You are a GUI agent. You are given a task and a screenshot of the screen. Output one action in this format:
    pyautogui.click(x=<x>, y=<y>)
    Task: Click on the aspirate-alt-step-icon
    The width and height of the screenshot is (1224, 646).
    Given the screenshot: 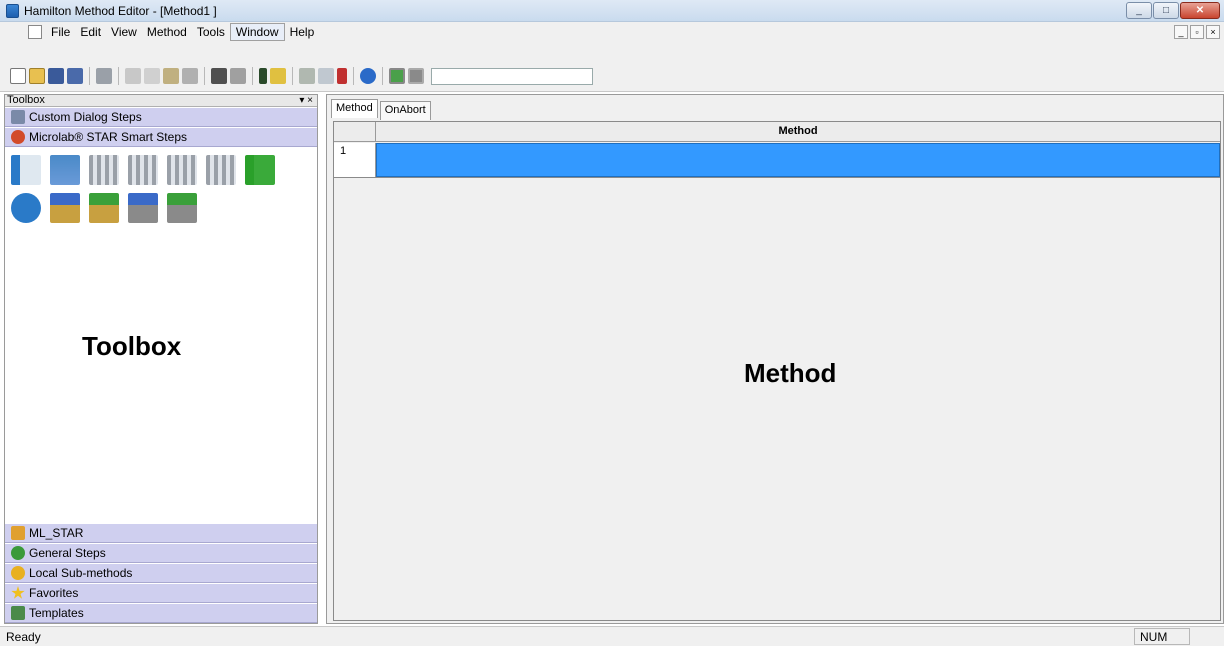 What is the action you would take?
    pyautogui.click(x=143, y=208)
    